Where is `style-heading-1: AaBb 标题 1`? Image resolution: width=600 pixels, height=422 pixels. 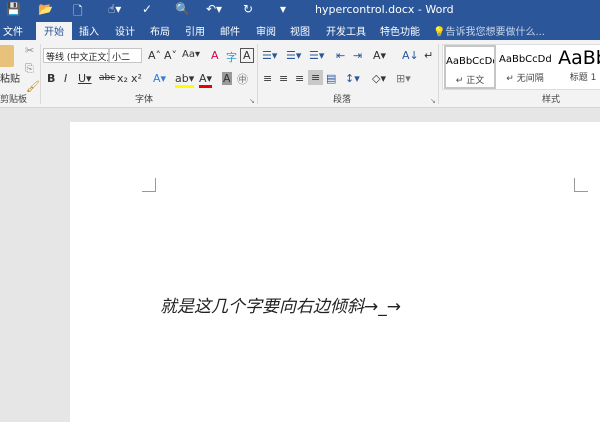
style-heading-1: AaBb 标题 1 is located at coordinates (576, 67).